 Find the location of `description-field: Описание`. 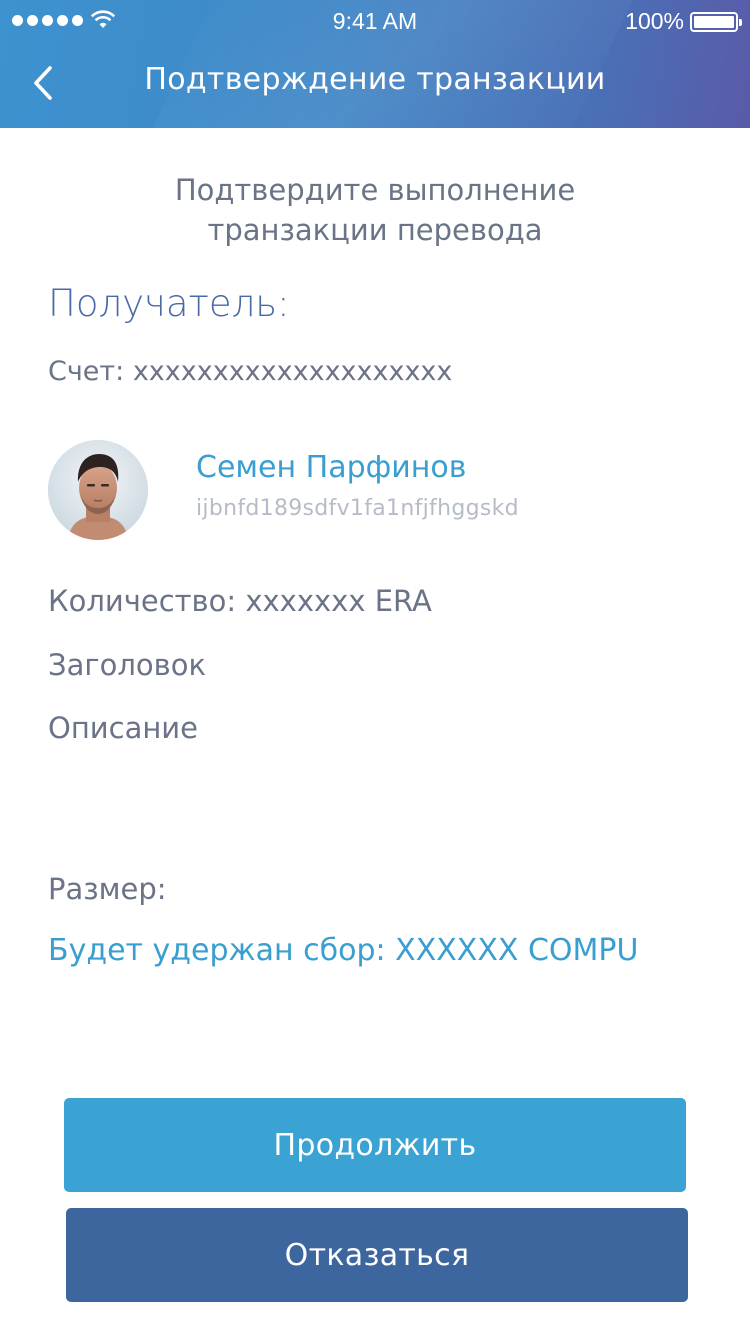

description-field: Описание is located at coordinates (123, 728).